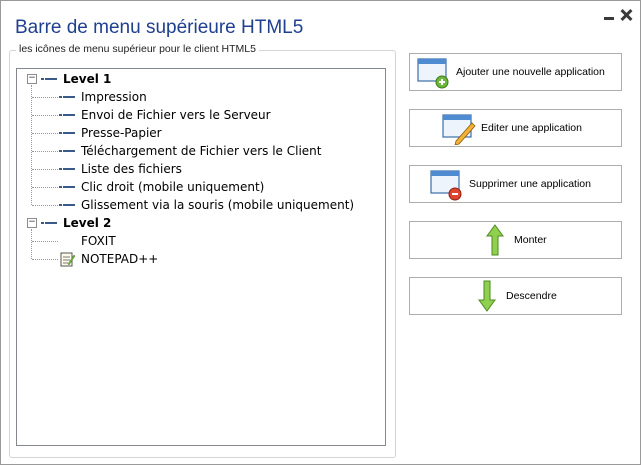  What do you see at coordinates (121, 133) in the screenshot?
I see `tree-item-label: Presse-Papier` at bounding box center [121, 133].